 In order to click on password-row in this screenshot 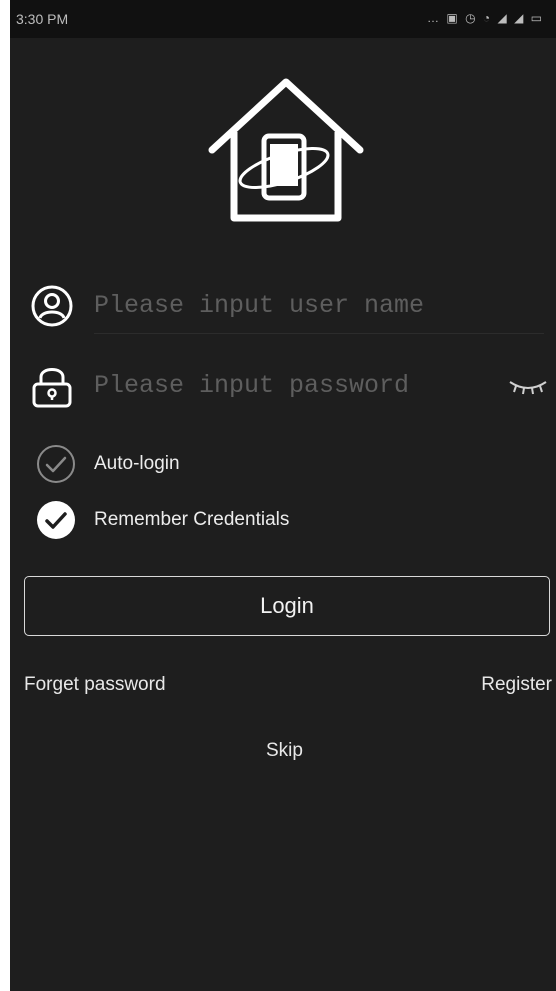, I will do `click(283, 384)`.